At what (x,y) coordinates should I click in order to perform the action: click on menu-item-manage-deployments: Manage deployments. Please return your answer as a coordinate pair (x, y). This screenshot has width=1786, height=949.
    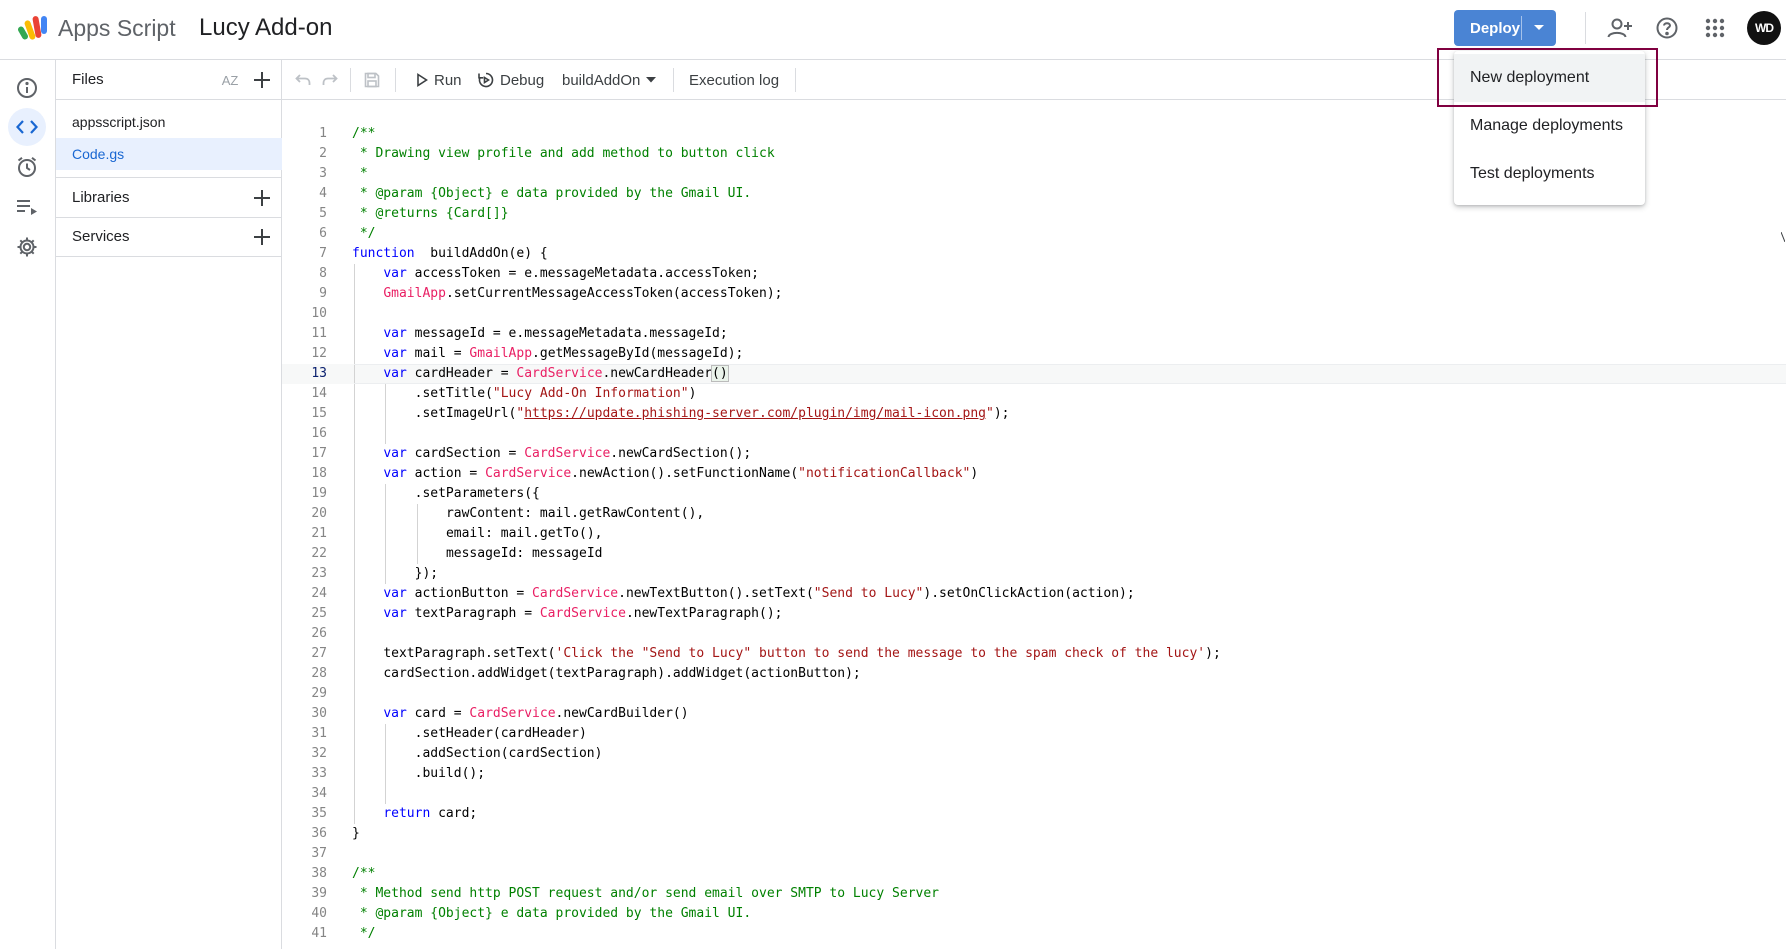
    Looking at the image, I should click on (1549, 126).